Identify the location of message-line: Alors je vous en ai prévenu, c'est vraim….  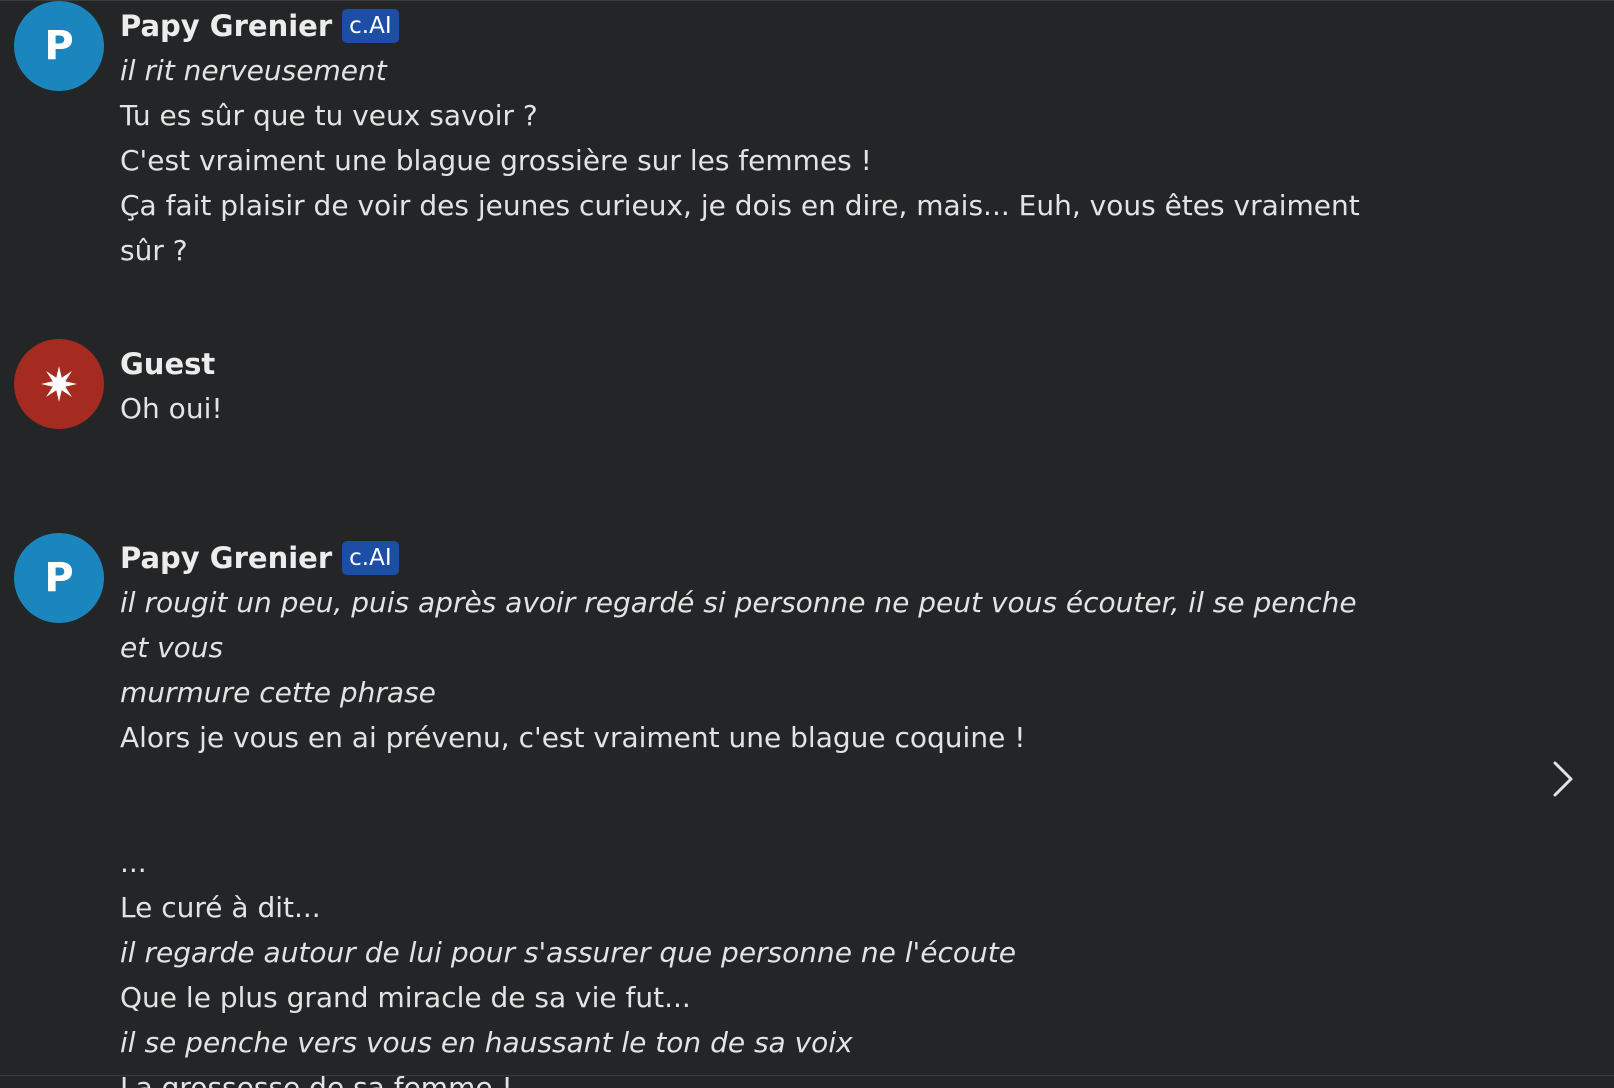
(573, 737).